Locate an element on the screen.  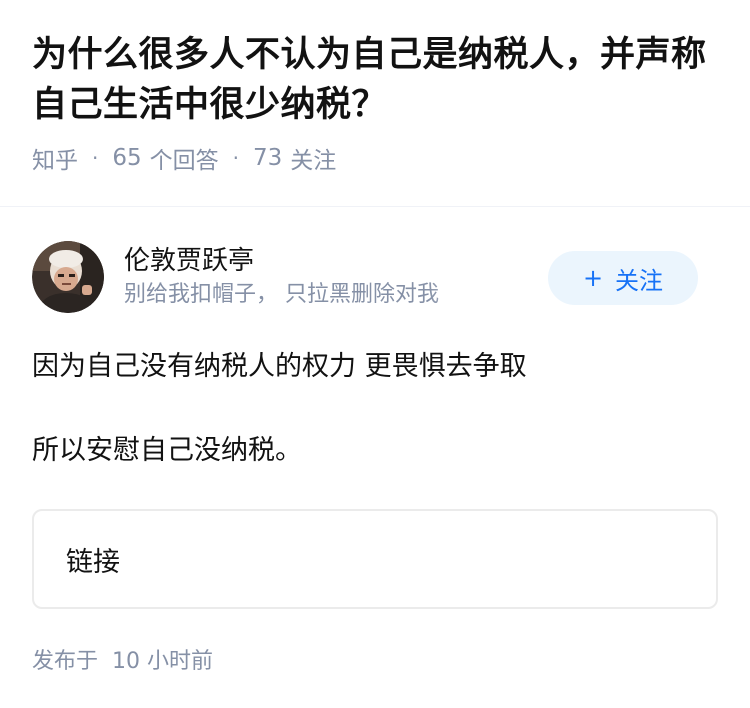
follow-count-label: 关注 is located at coordinates (313, 158).